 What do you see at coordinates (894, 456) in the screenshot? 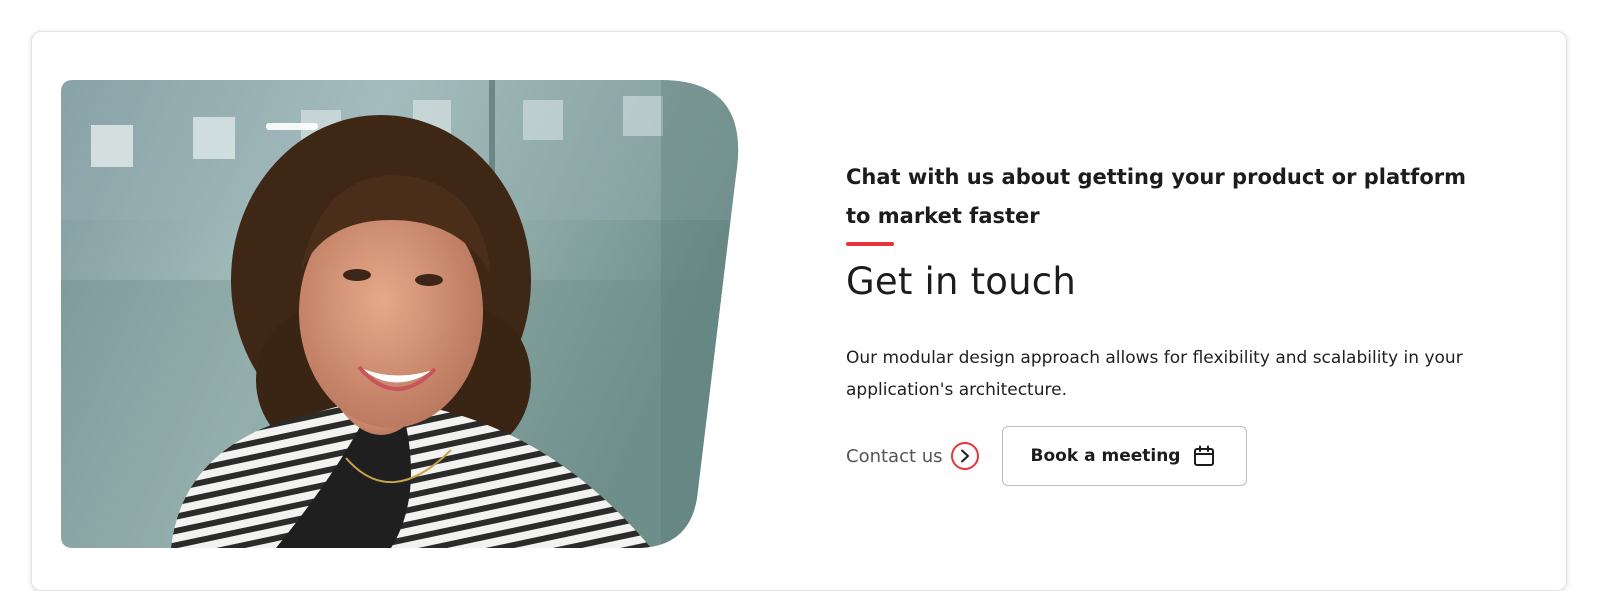
I see `contact-us-label: Contact us` at bounding box center [894, 456].